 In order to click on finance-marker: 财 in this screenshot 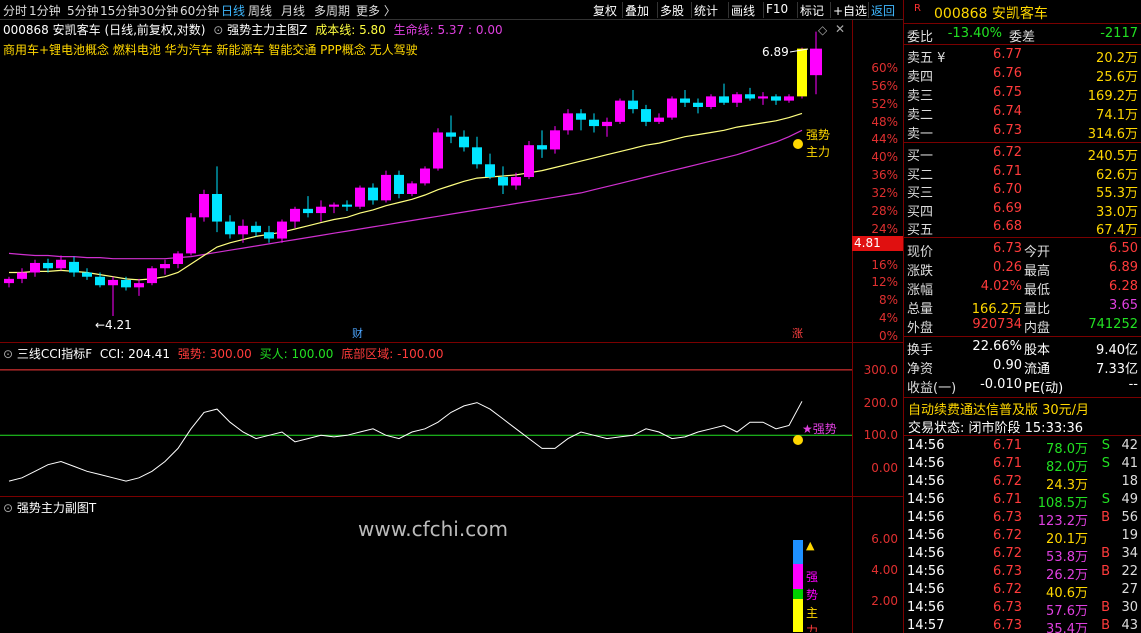, I will do `click(357, 332)`.